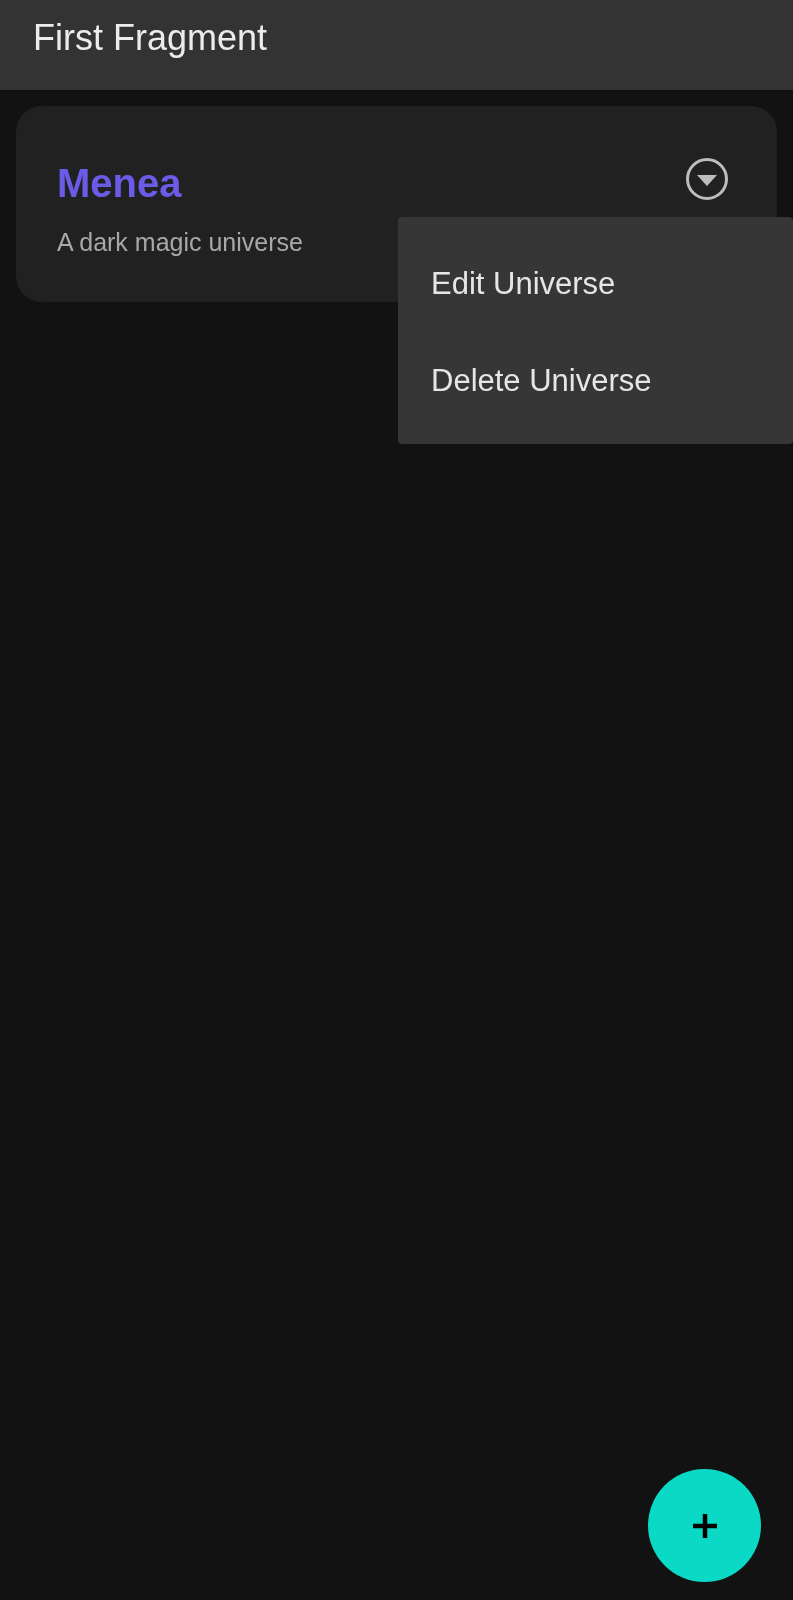 Image resolution: width=793 pixels, height=1600 pixels. I want to click on universe-name: Menea, so click(119, 183).